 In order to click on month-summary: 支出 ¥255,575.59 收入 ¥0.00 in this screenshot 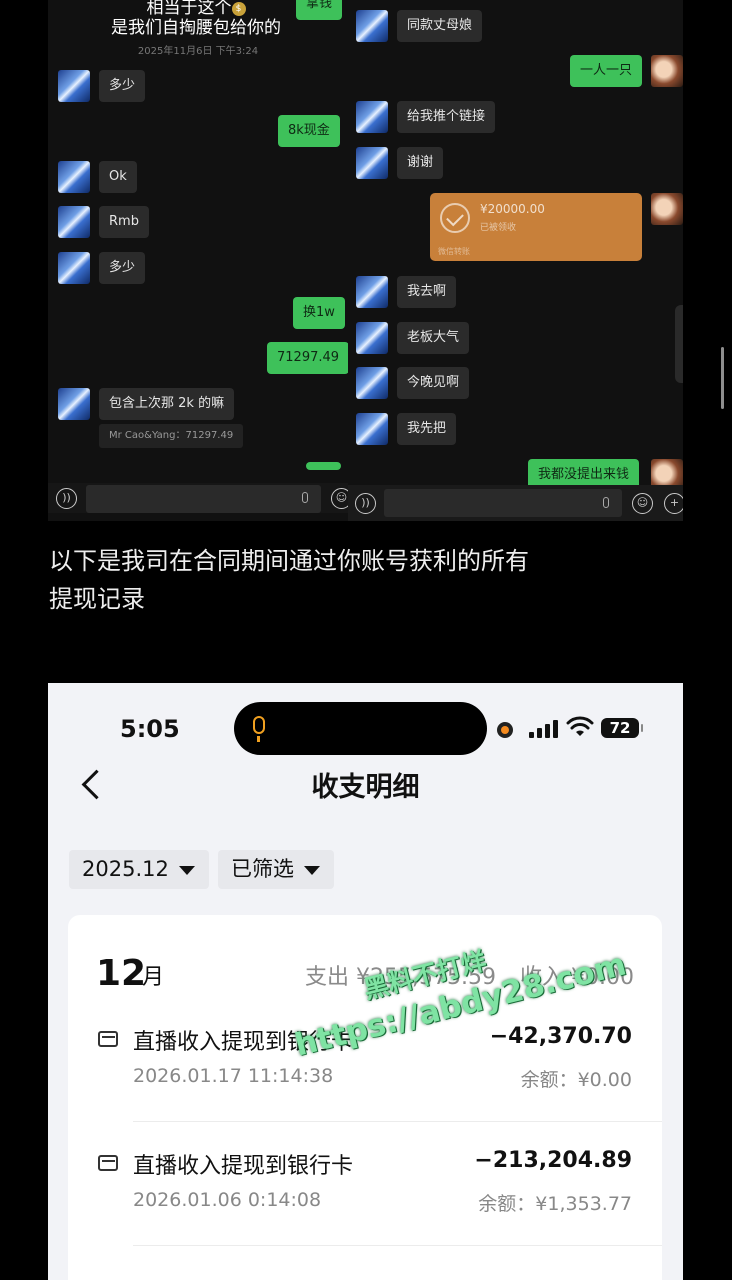, I will do `click(469, 975)`.